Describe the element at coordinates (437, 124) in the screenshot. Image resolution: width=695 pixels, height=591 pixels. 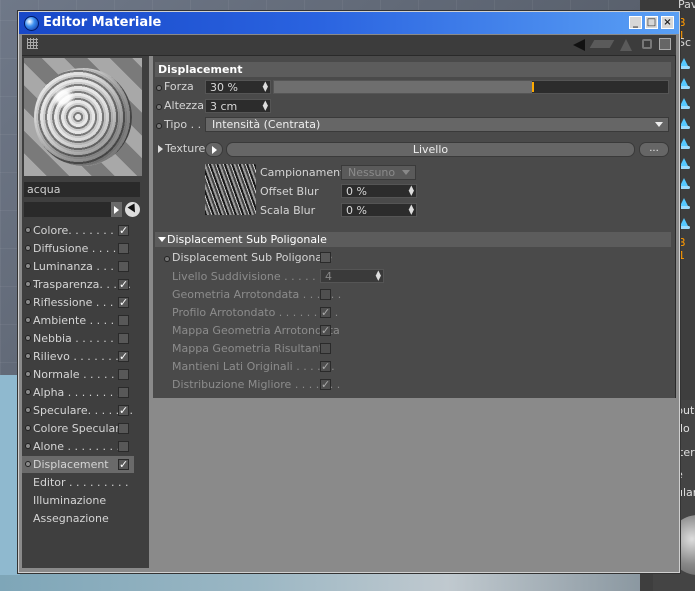
I see `tipo-dropdown: Intensità (Centrata)` at that location.